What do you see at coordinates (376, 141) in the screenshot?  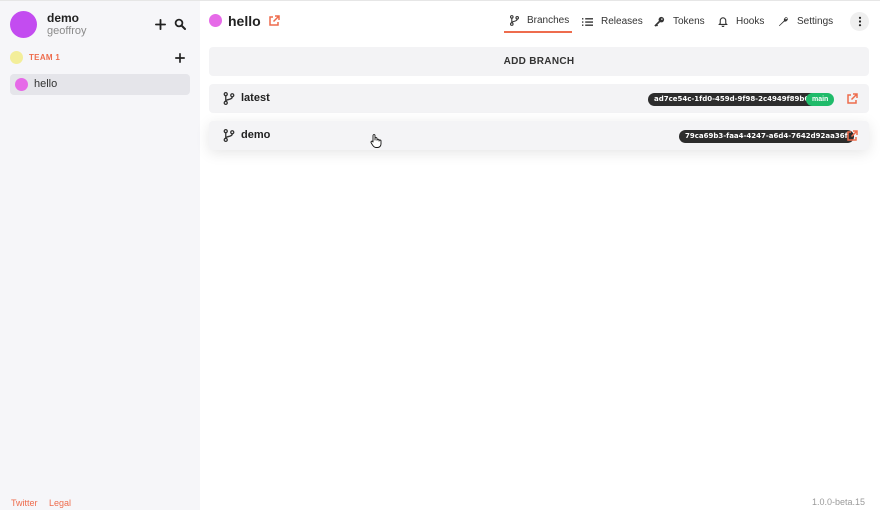 I see `hand-cursor-icon` at bounding box center [376, 141].